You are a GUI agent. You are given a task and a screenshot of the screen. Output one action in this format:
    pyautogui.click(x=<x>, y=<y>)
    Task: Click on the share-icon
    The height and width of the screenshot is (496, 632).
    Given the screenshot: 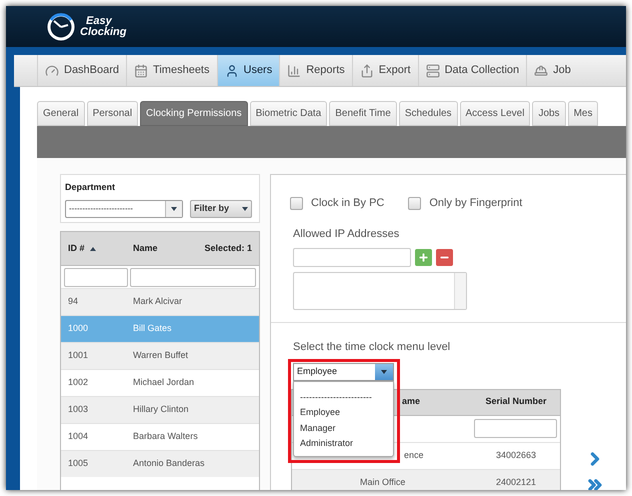 What is the action you would take?
    pyautogui.click(x=367, y=71)
    